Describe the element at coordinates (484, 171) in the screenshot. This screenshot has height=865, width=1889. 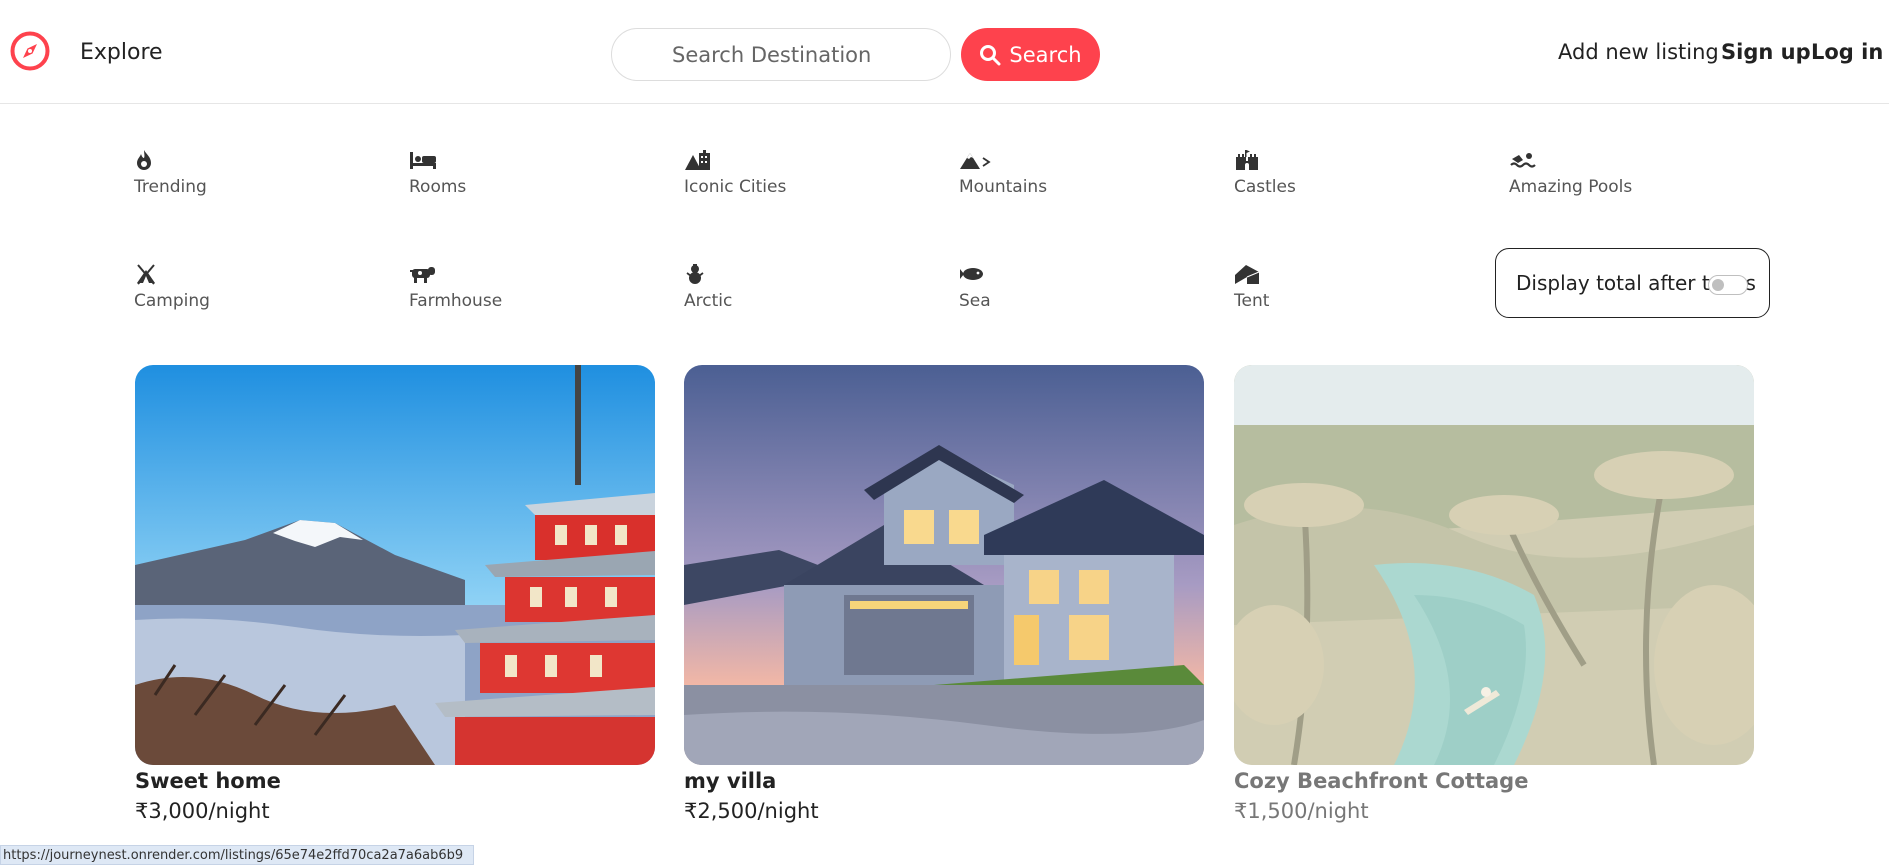
I see `filter-rooms: Rooms` at that location.